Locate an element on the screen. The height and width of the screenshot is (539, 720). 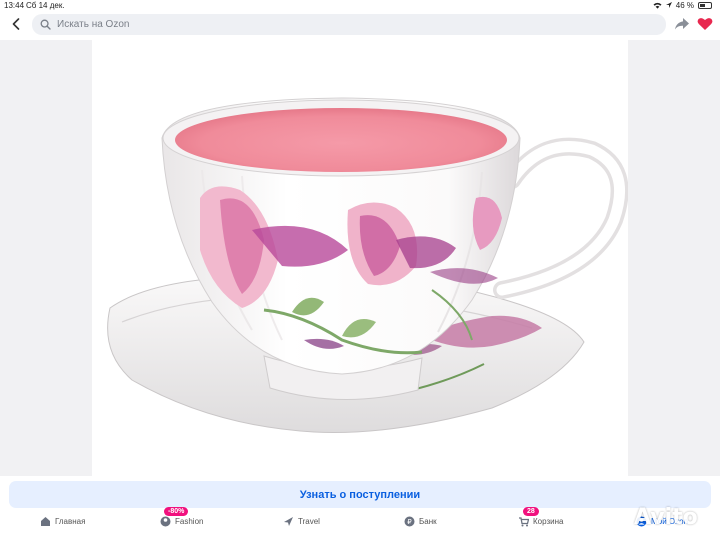
search-icon is located at coordinates (45, 24).